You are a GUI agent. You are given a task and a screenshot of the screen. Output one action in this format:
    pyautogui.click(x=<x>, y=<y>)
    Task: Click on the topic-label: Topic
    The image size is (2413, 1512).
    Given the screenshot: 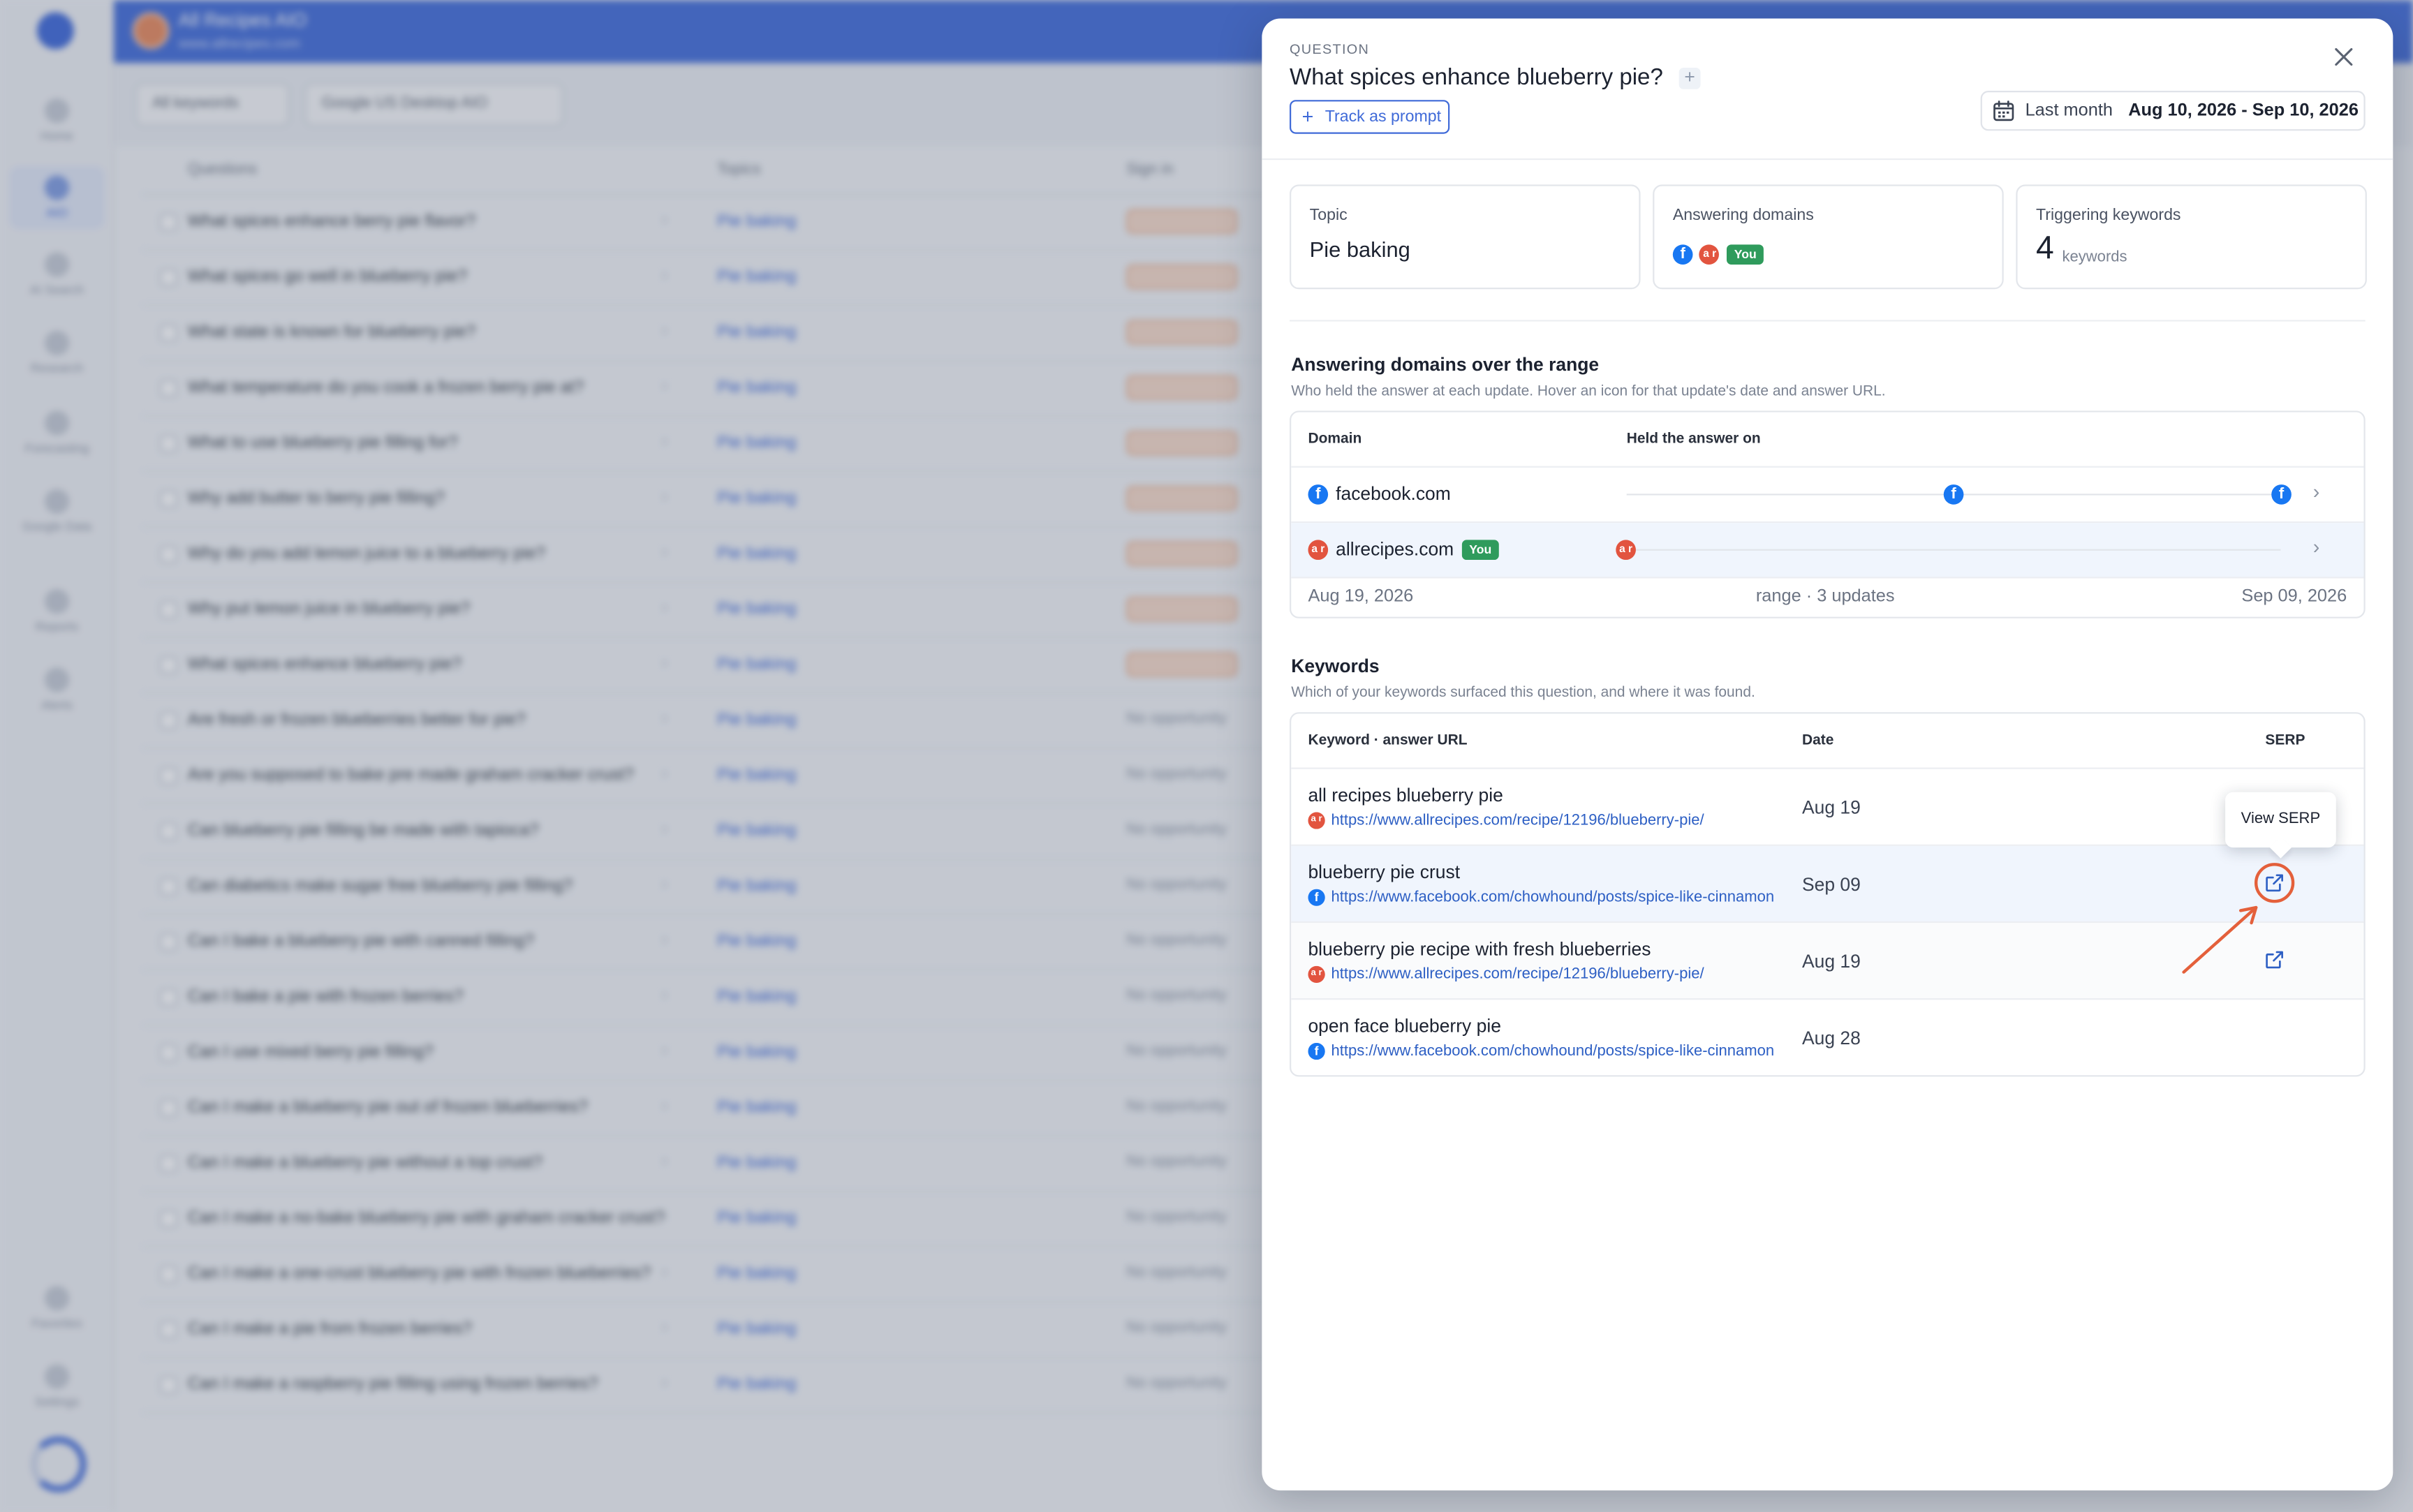 What is the action you would take?
    pyautogui.click(x=1328, y=215)
    